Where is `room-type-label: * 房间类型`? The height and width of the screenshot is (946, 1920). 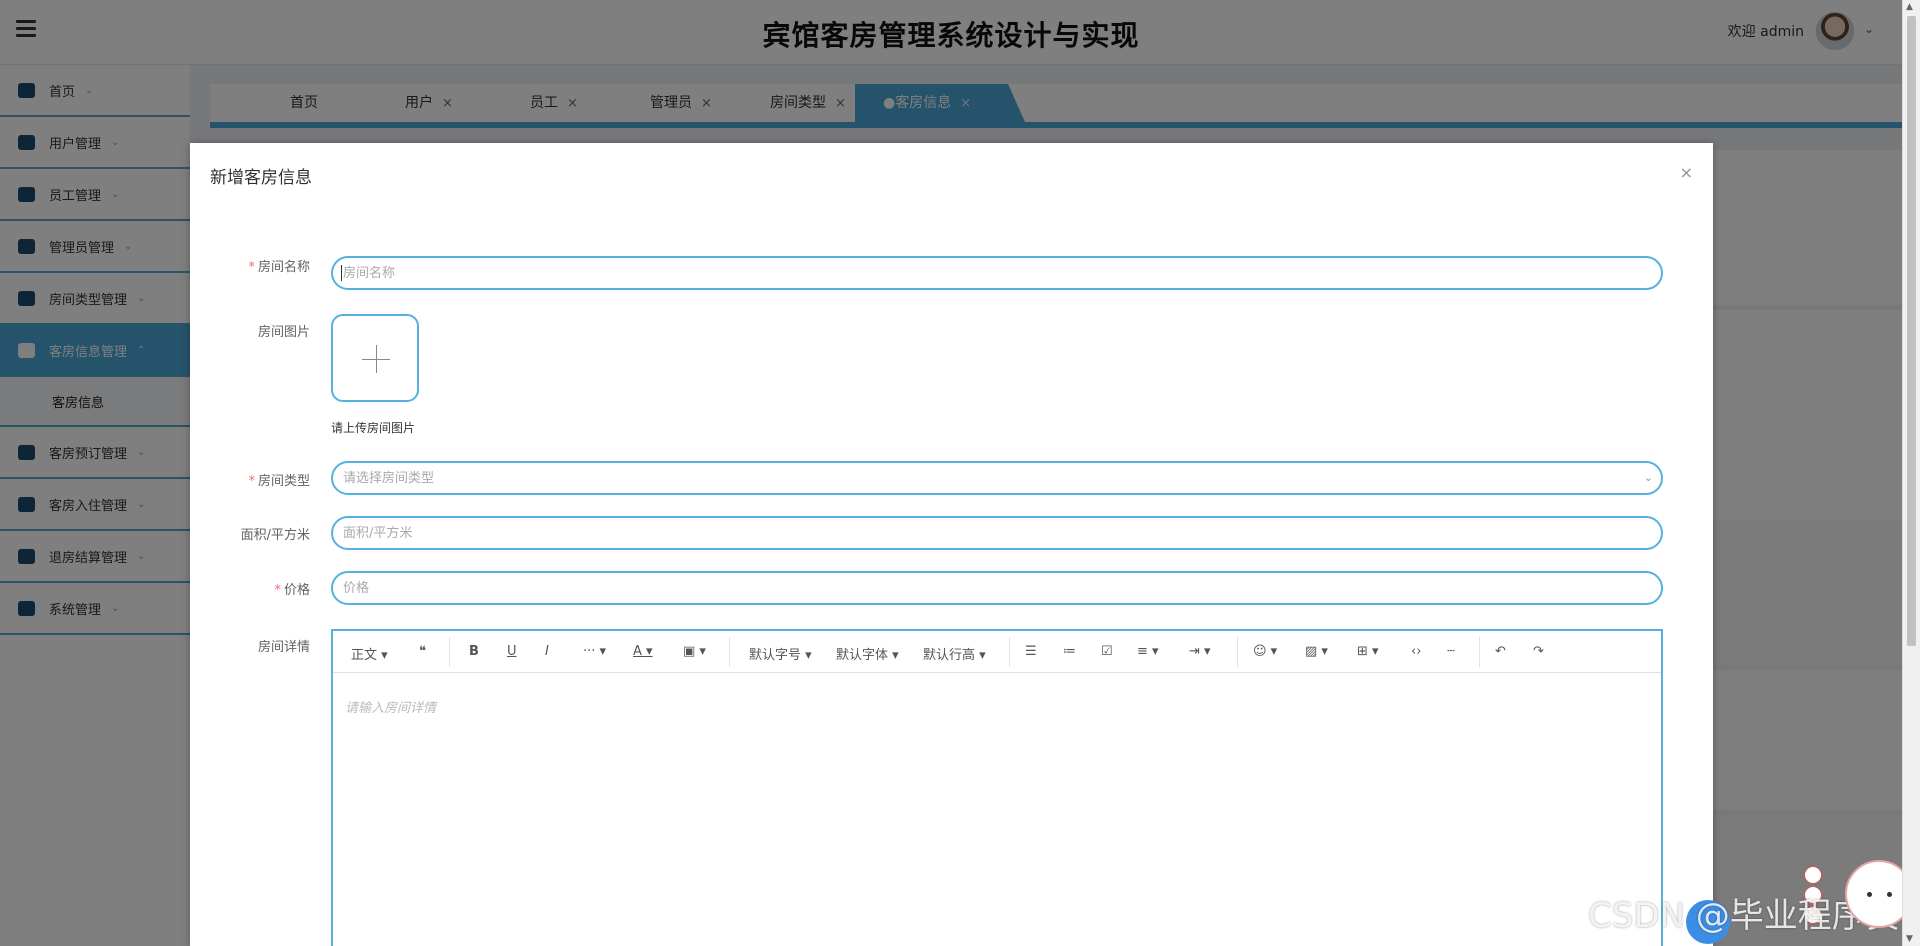
room-type-label: * 房间类型 is located at coordinates (279, 481).